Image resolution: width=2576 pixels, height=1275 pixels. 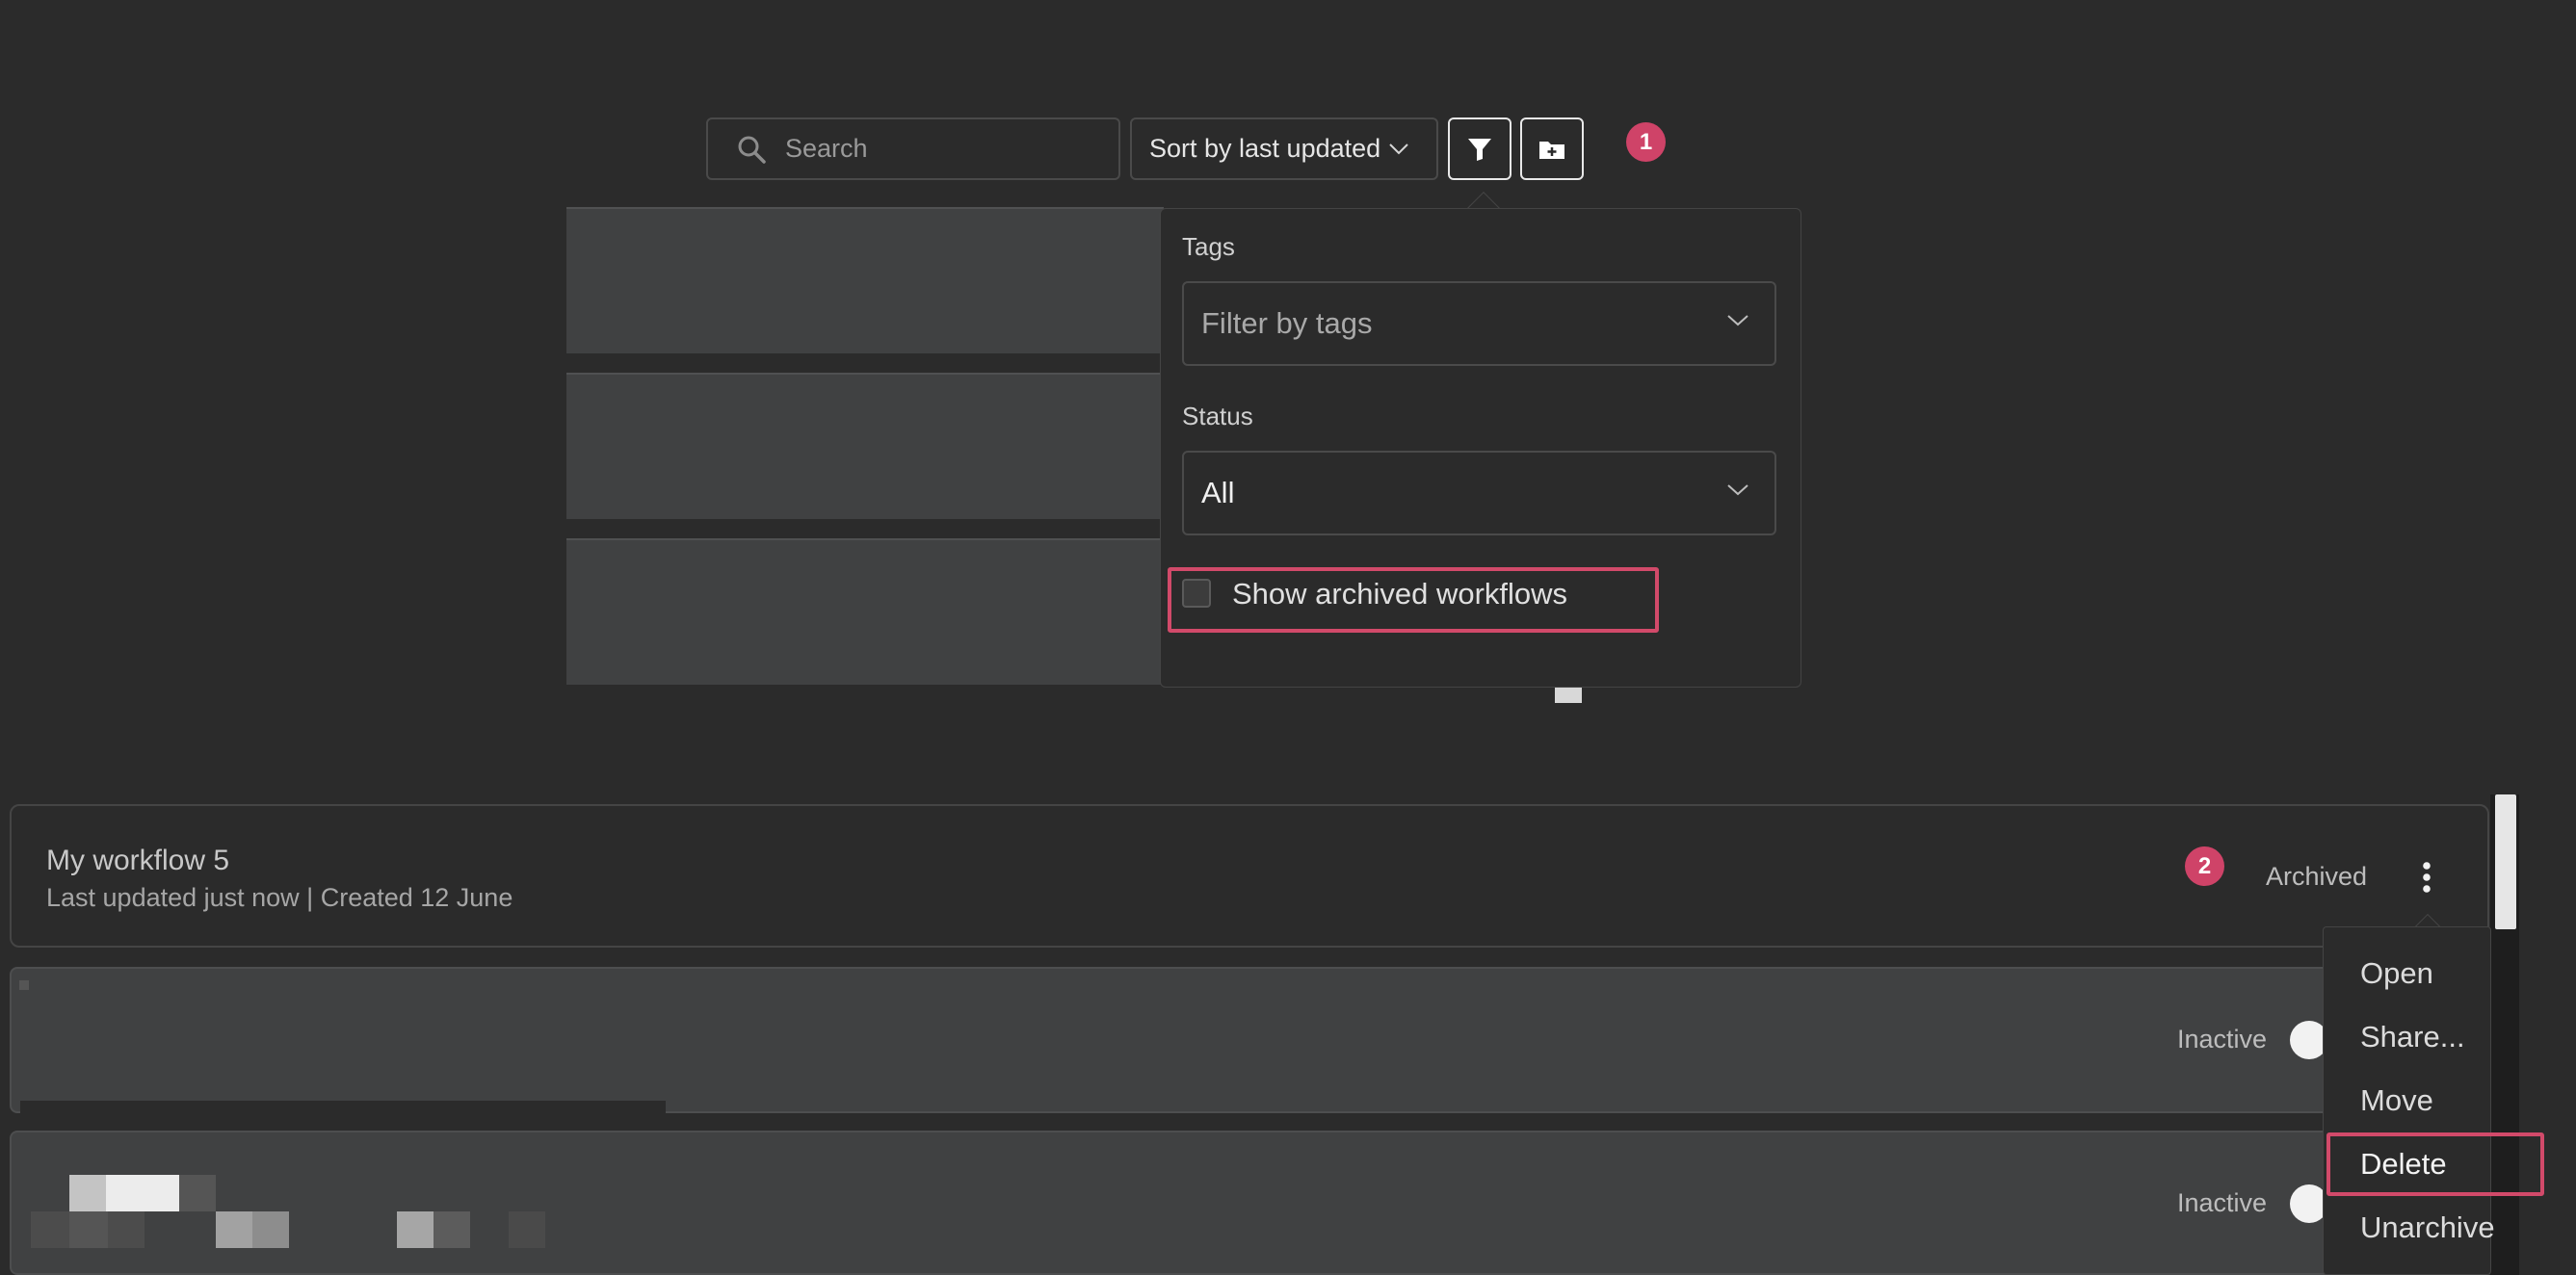 I want to click on menu-item-open: Open, so click(x=2396, y=973).